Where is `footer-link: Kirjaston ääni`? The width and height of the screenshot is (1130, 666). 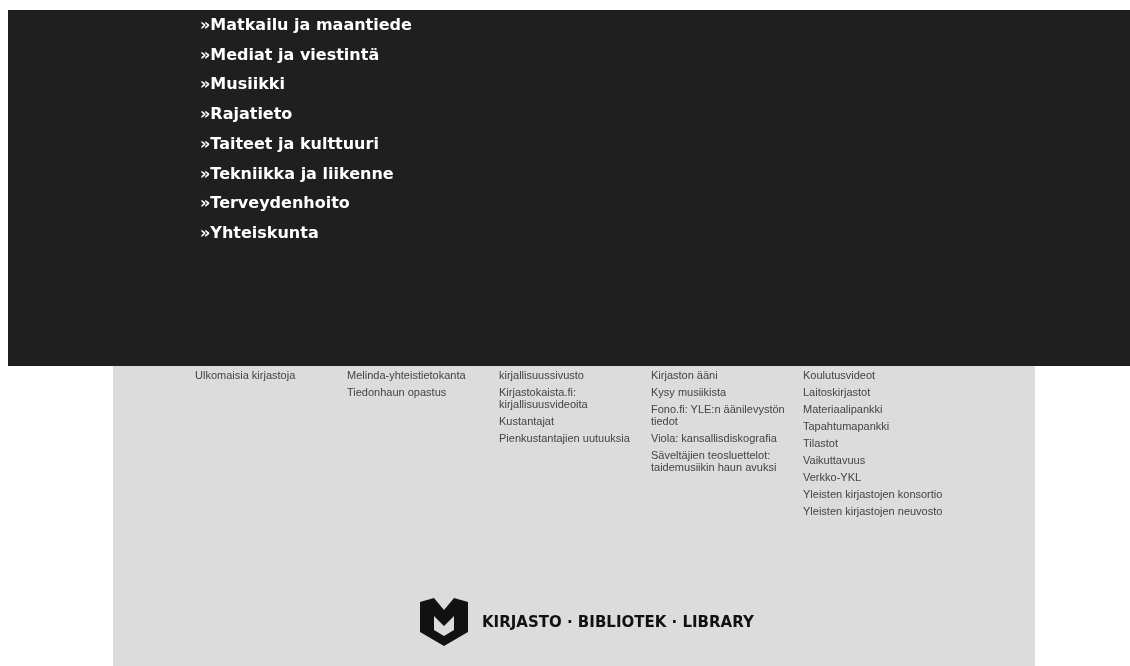
footer-link: Kirjaston ääni is located at coordinates (721, 375).